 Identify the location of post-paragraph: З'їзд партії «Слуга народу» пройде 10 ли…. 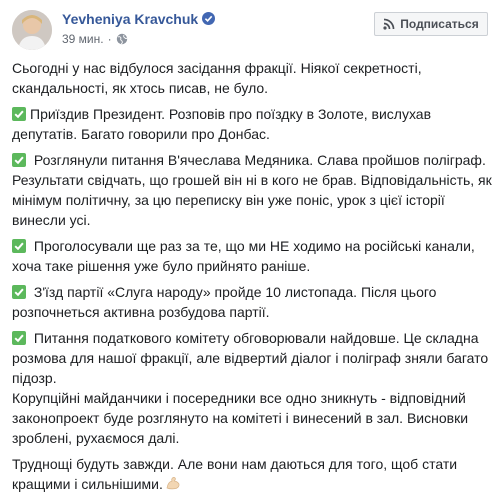
(252, 302).